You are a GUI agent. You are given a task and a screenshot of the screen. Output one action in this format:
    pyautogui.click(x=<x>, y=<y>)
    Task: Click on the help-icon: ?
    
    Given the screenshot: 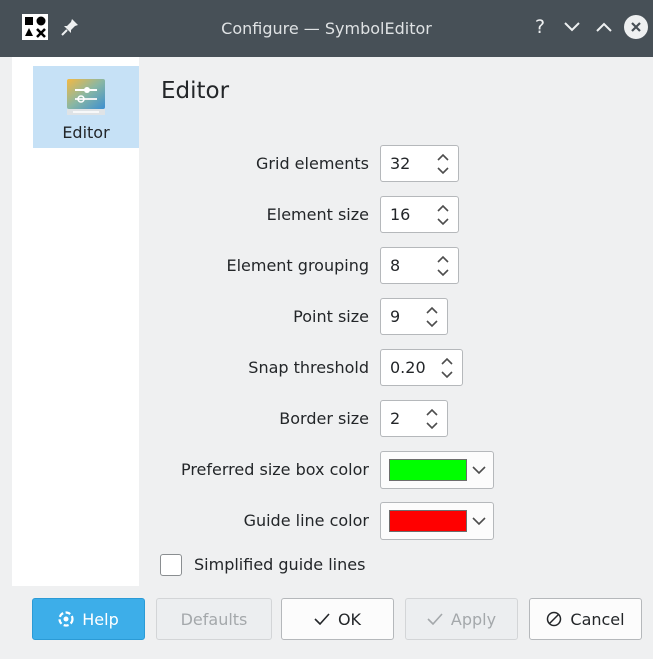 What is the action you would take?
    pyautogui.click(x=540, y=27)
    